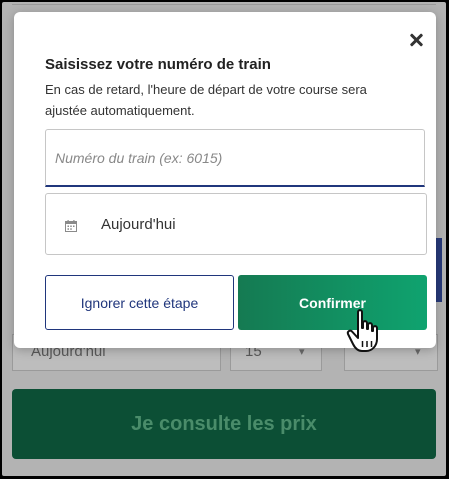 The image size is (449, 479). I want to click on close-icon, so click(416, 41).